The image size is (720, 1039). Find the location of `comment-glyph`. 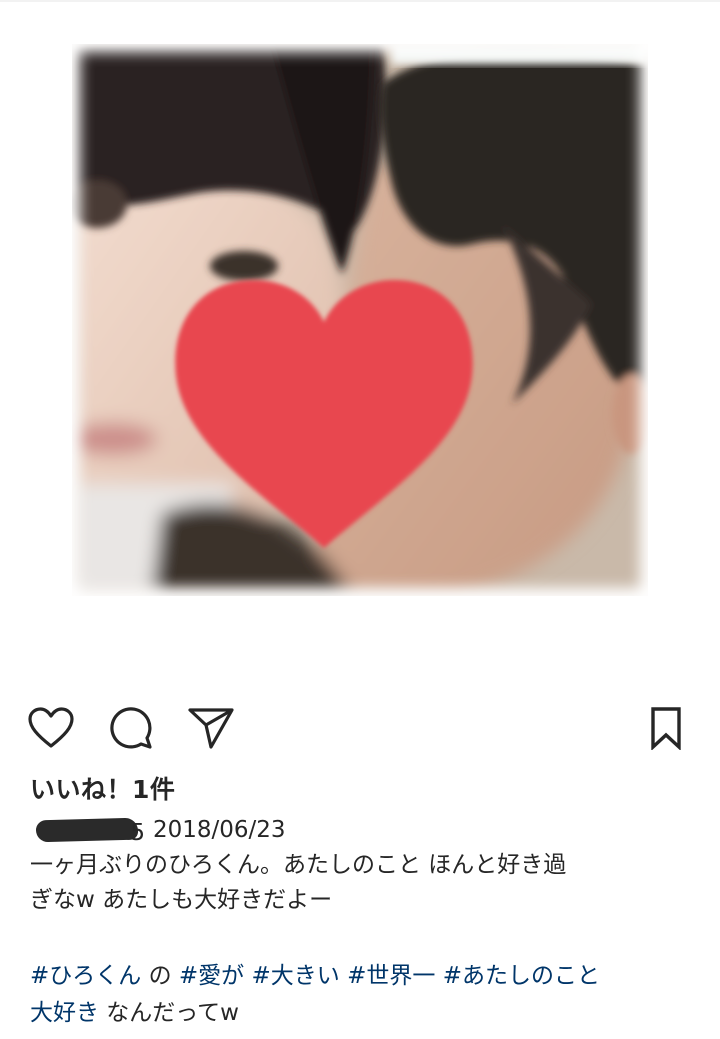

comment-glyph is located at coordinates (131, 728).